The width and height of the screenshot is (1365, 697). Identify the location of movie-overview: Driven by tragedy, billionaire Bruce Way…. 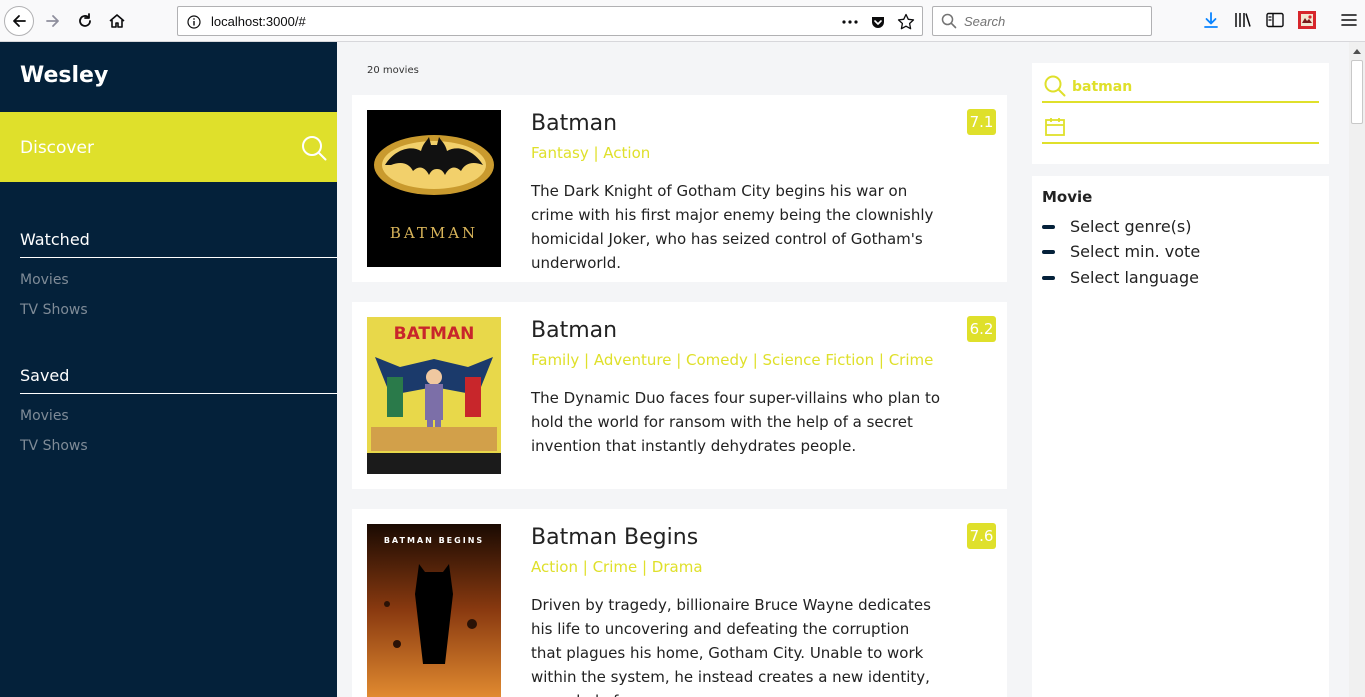
(731, 646).